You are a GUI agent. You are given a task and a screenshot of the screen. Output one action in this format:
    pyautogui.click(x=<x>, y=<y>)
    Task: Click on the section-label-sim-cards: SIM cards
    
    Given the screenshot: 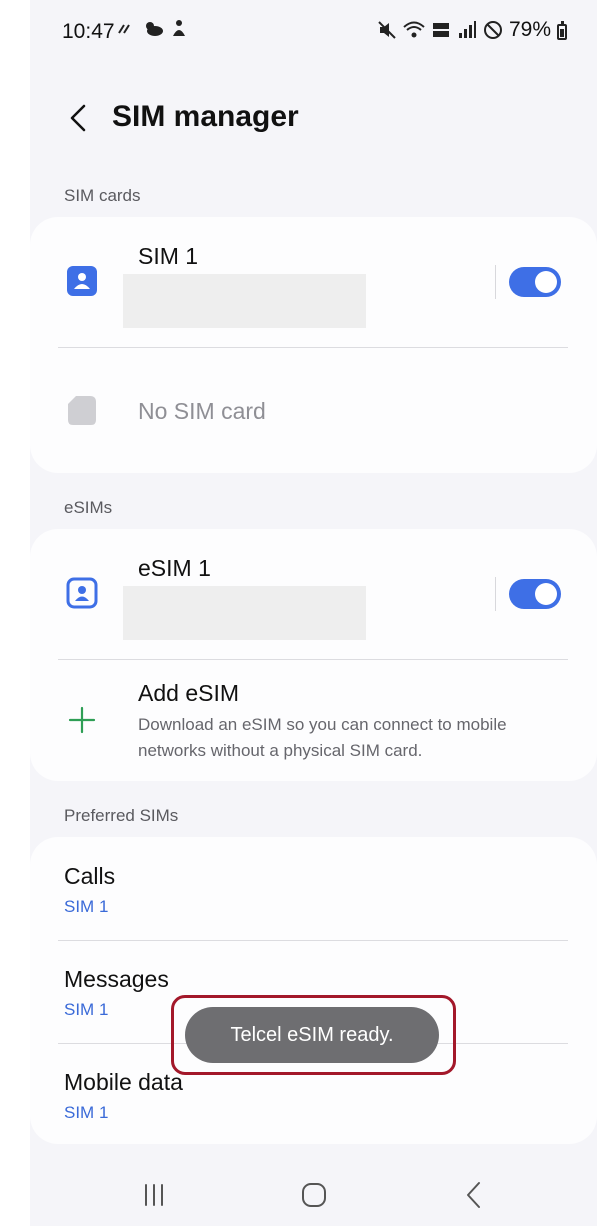 What is the action you would take?
    pyautogui.click(x=102, y=195)
    